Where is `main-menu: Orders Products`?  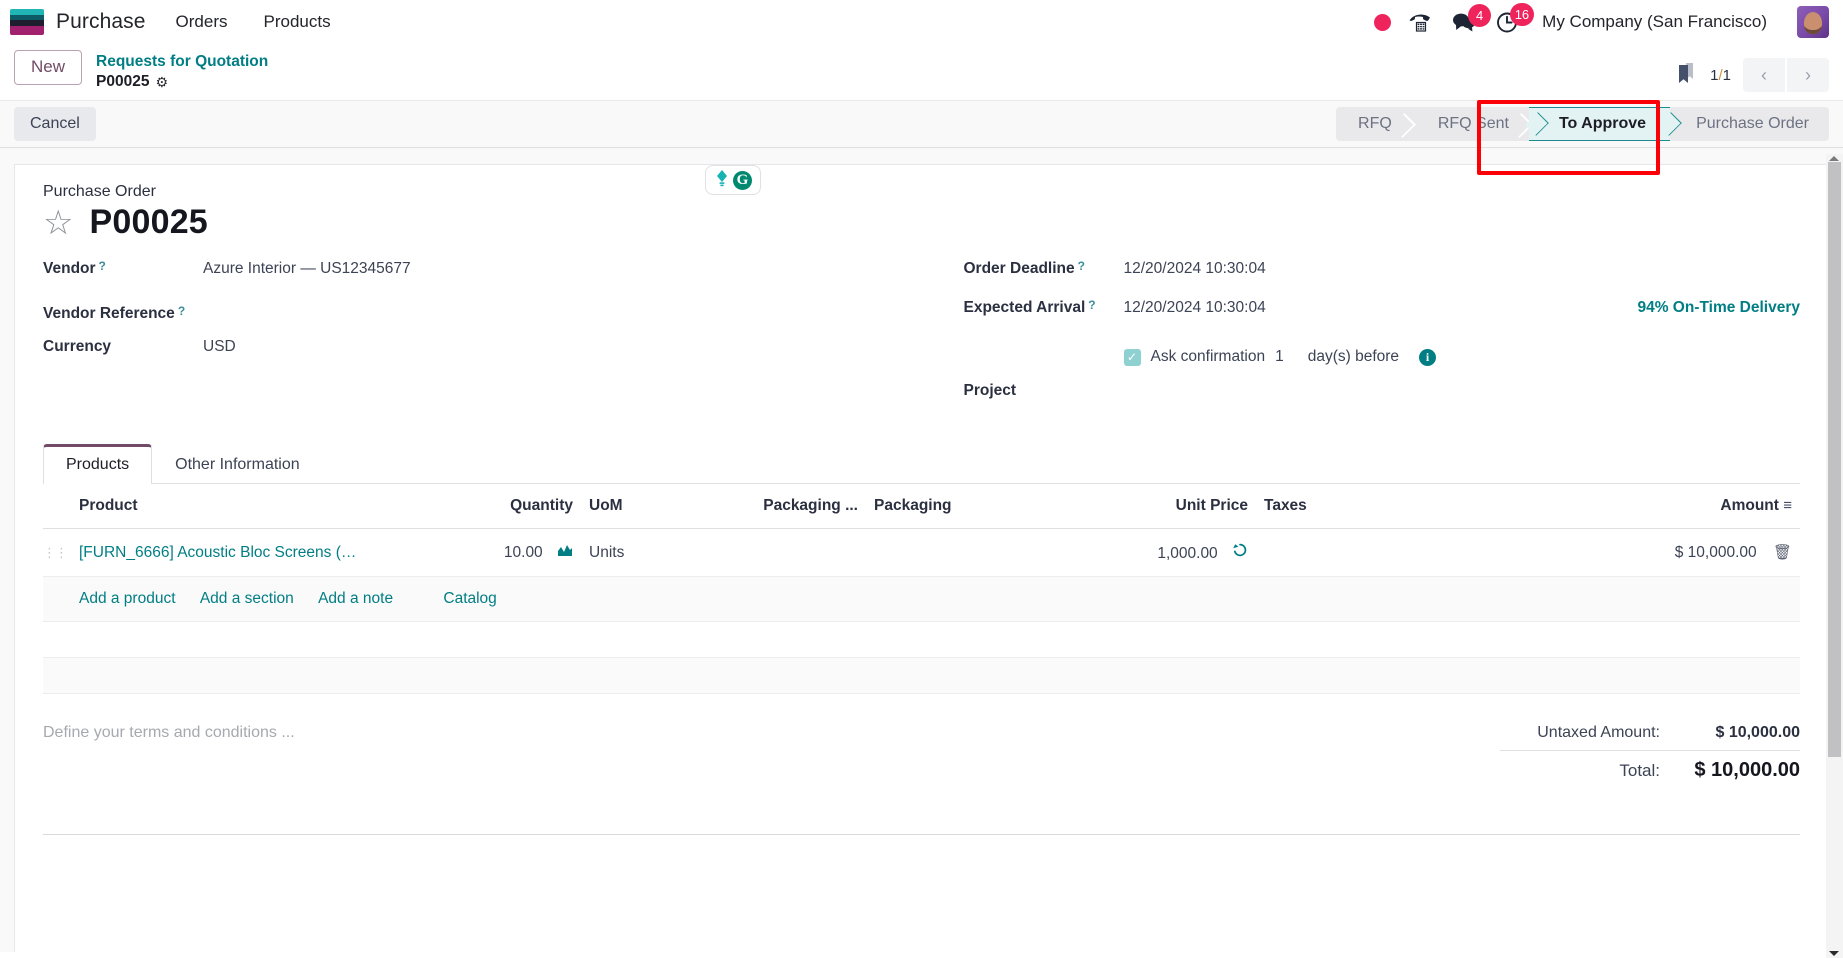 main-menu: Orders Products is located at coordinates (253, 22).